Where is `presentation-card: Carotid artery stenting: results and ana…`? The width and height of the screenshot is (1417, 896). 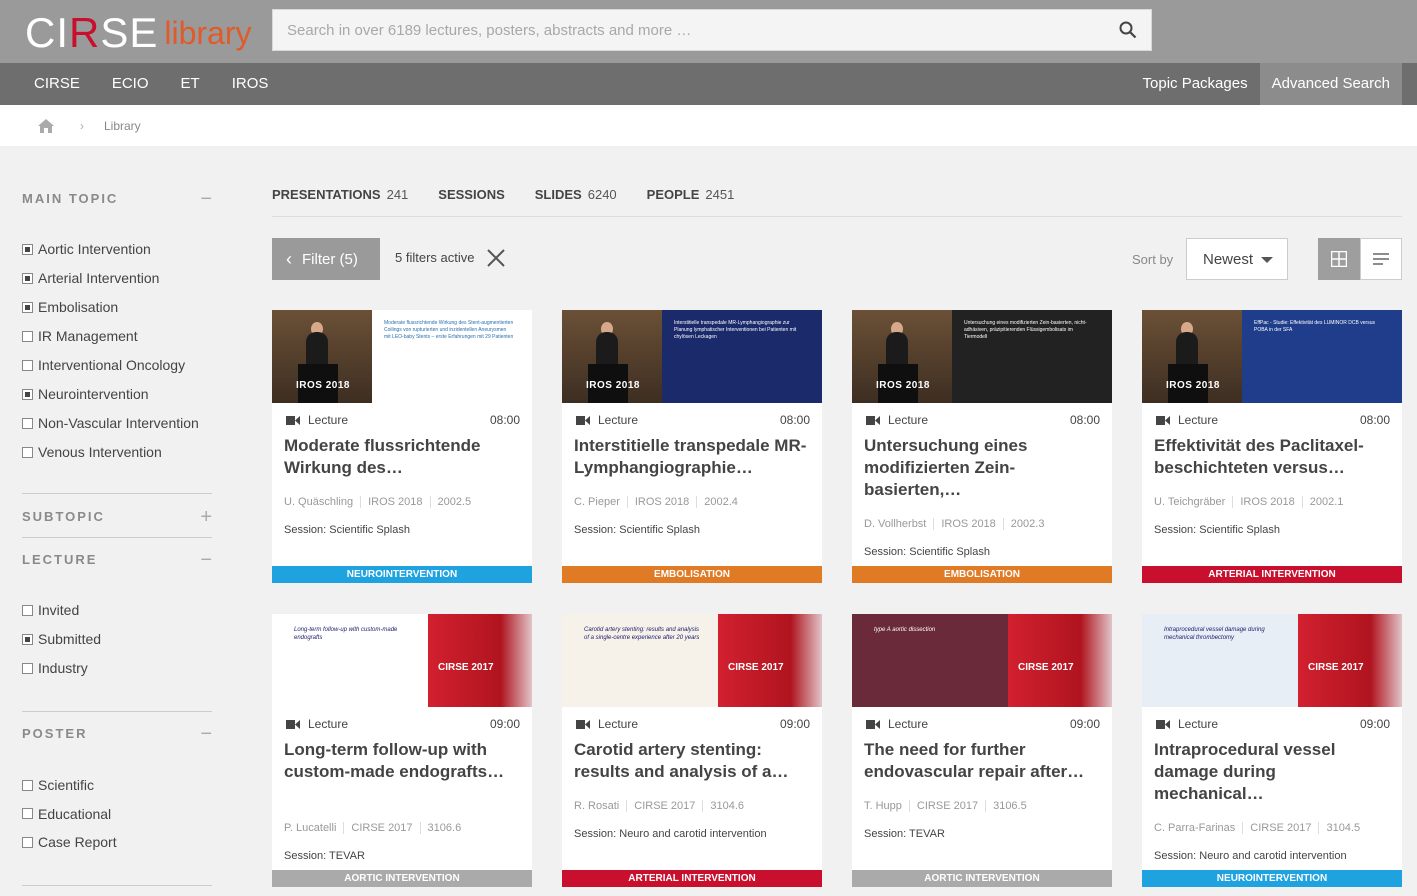
presentation-card: Carotid artery stenting: results and ana… is located at coordinates (692, 750).